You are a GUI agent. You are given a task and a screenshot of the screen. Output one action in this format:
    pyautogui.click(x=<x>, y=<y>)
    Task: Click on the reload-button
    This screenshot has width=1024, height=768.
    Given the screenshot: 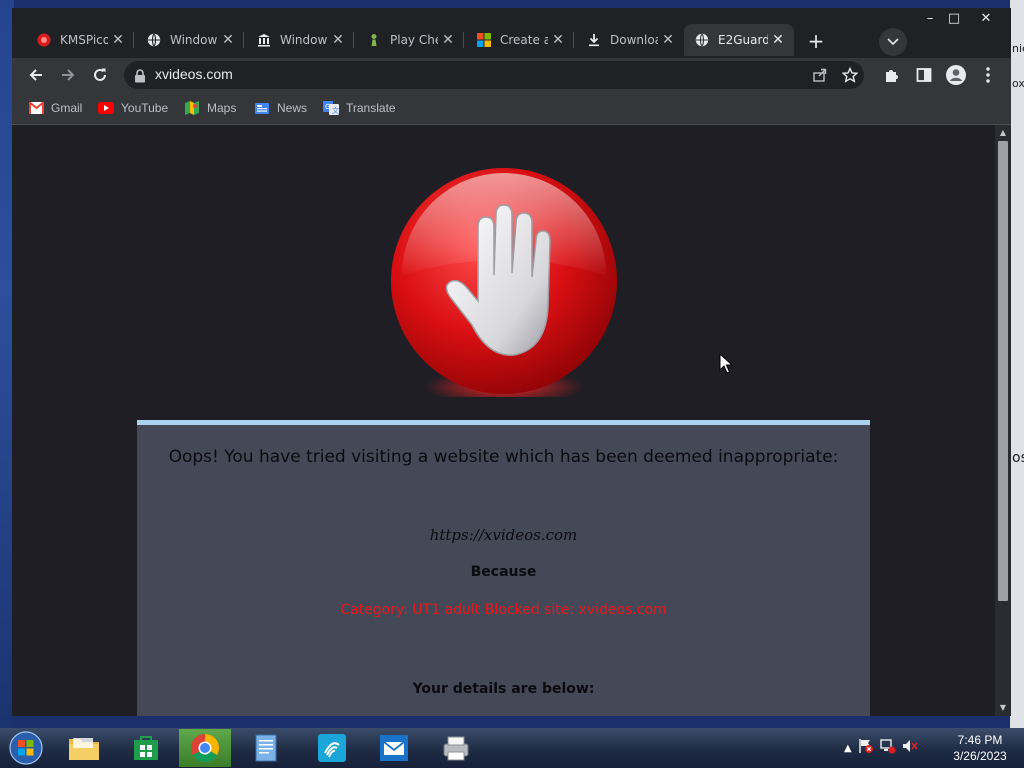 What is the action you would take?
    pyautogui.click(x=100, y=75)
    